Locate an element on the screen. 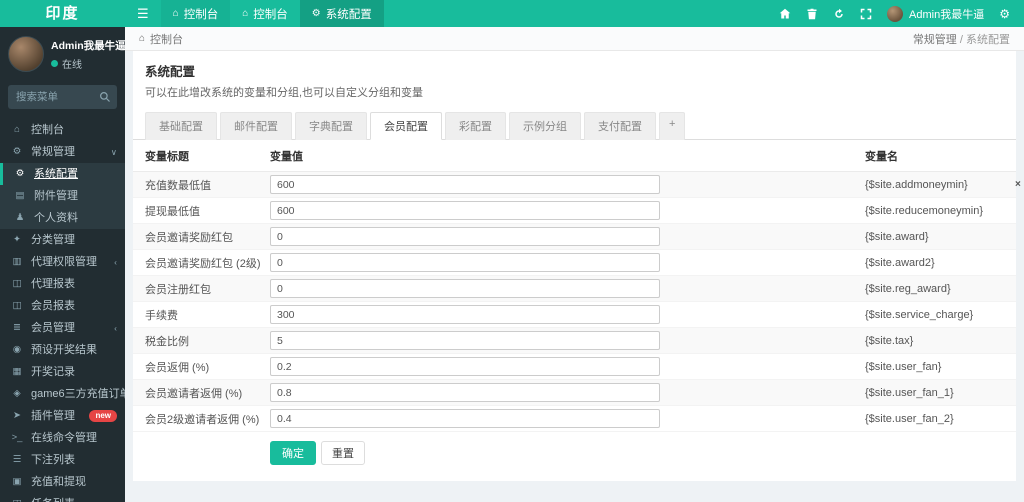  sidebar-submenu: ⚙ 系统配置 ▤ 附件管理 ♟ 个人资料 is located at coordinates (62, 196).